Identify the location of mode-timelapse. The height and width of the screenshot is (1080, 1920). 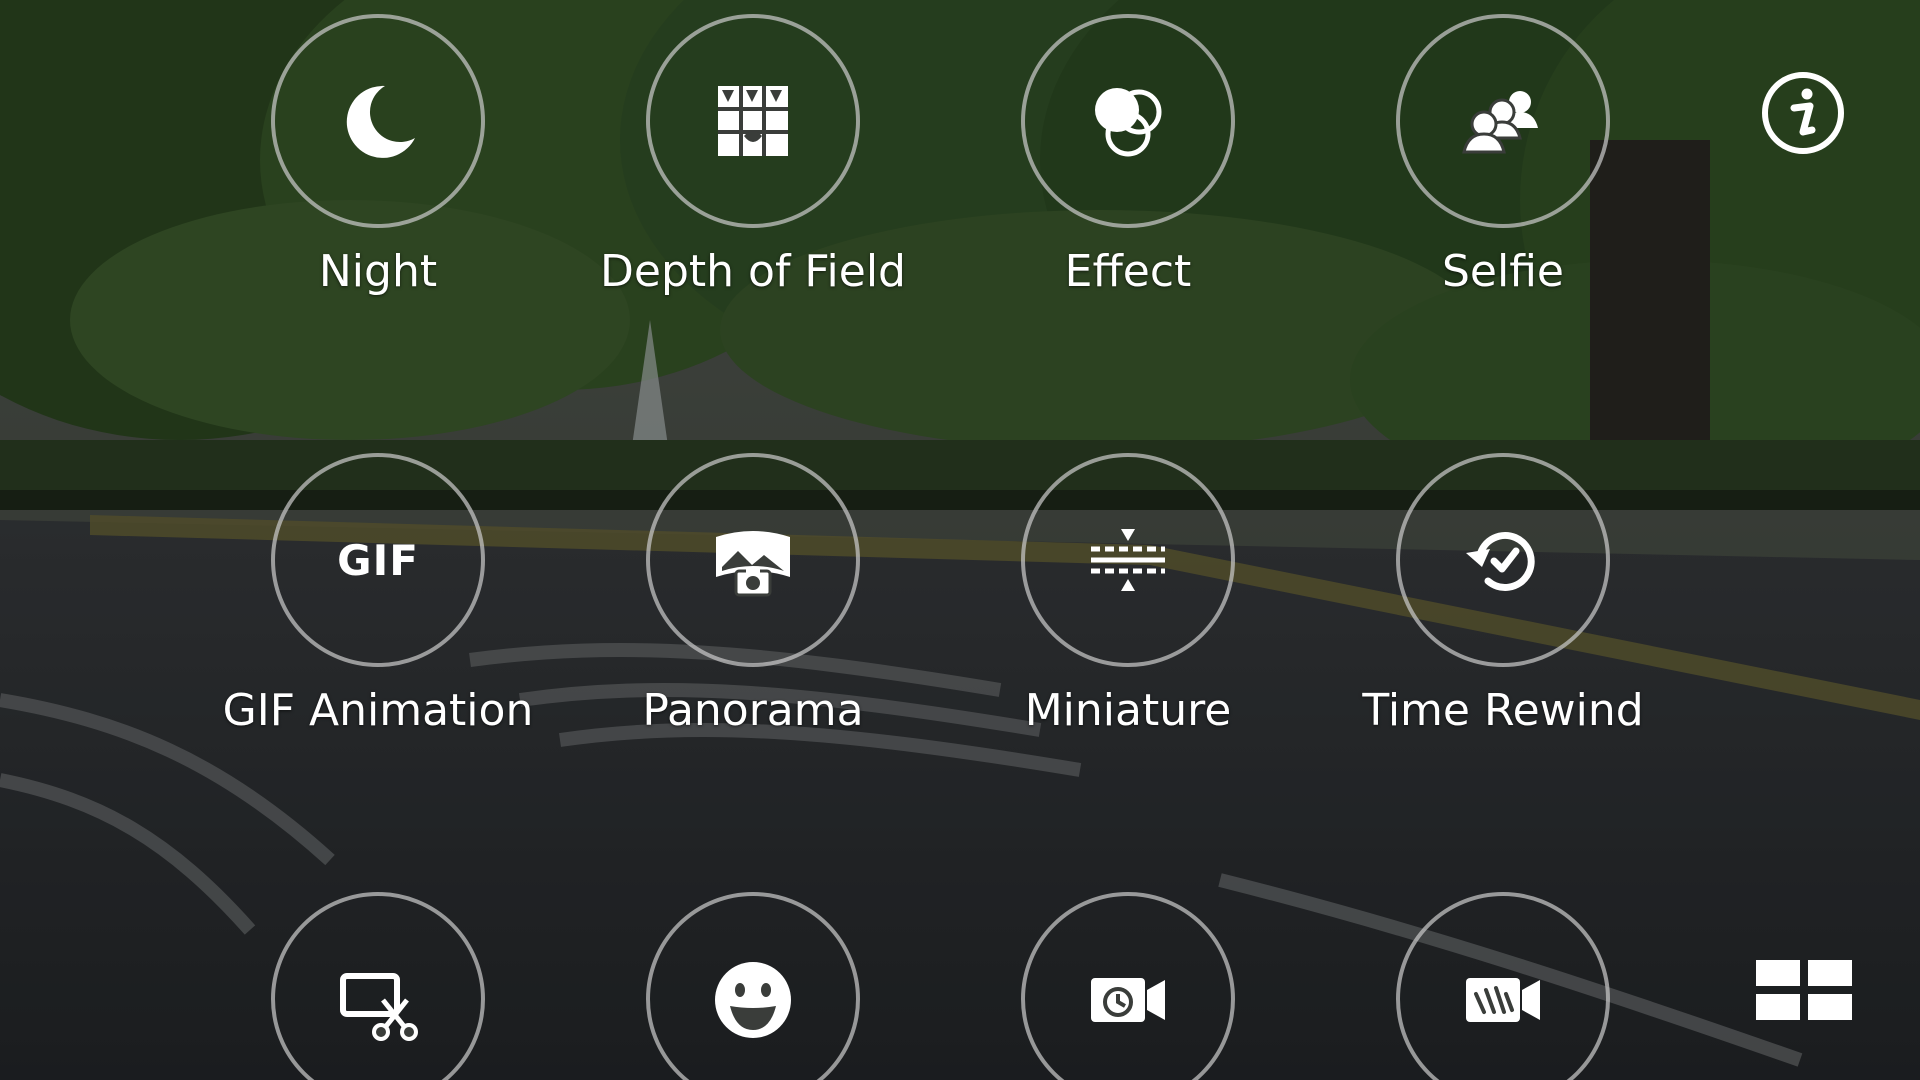
(1128, 986).